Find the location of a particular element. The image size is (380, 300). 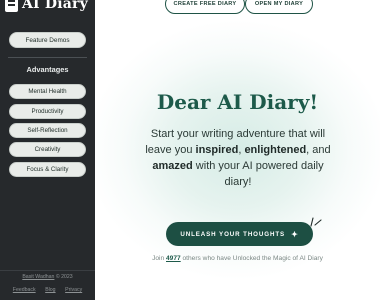

sidebar-item-self-reflection: Self-Reflection is located at coordinates (47, 130).